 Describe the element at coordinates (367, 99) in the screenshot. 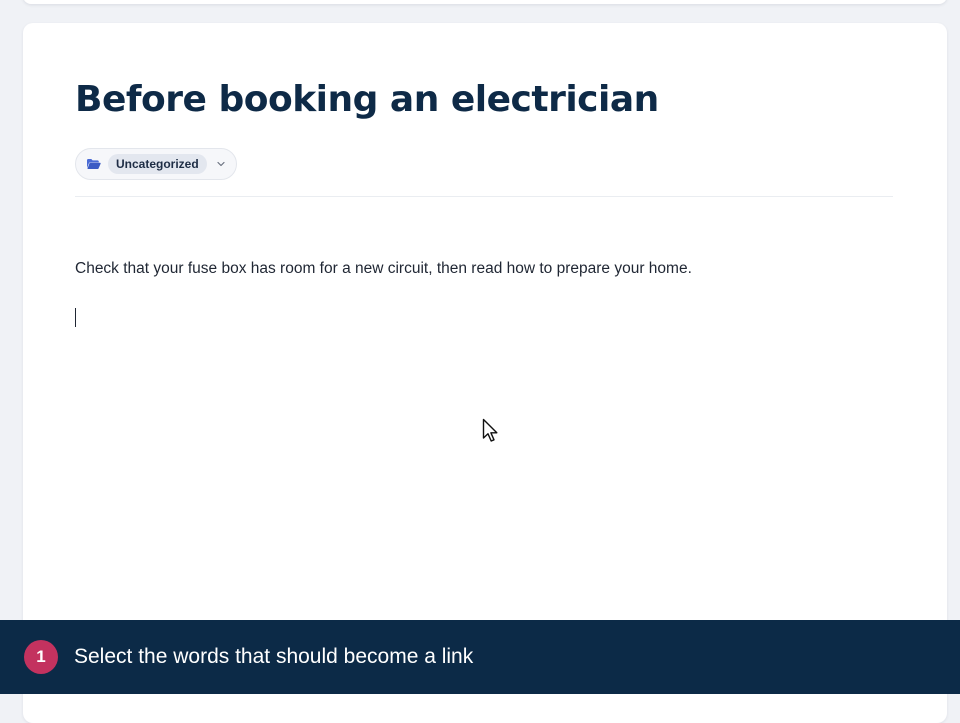

I see `page-title: Before booking an electrician` at that location.